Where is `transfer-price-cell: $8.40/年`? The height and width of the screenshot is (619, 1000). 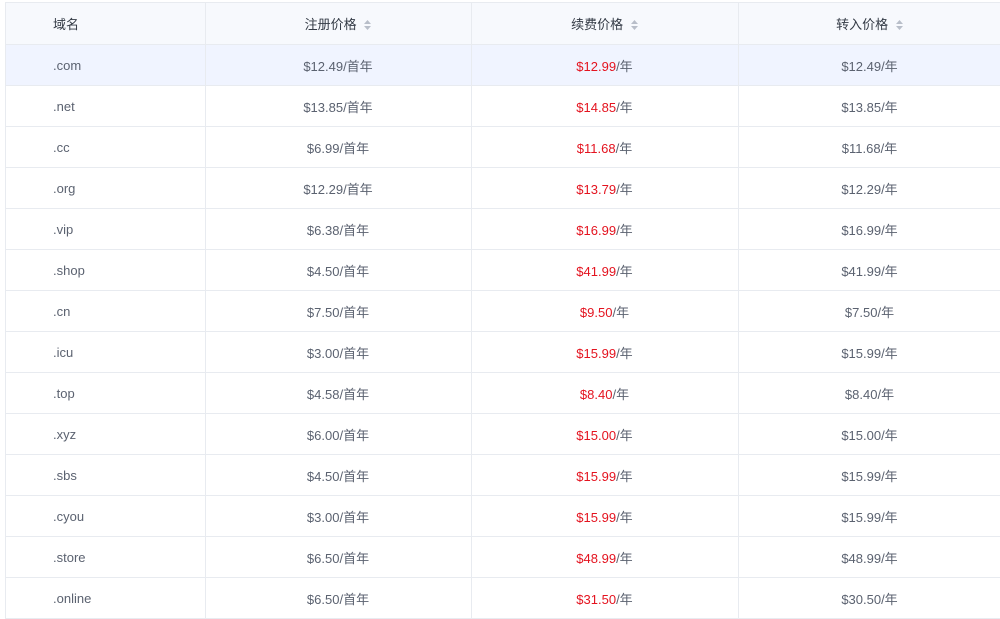 transfer-price-cell: $8.40/年 is located at coordinates (869, 393).